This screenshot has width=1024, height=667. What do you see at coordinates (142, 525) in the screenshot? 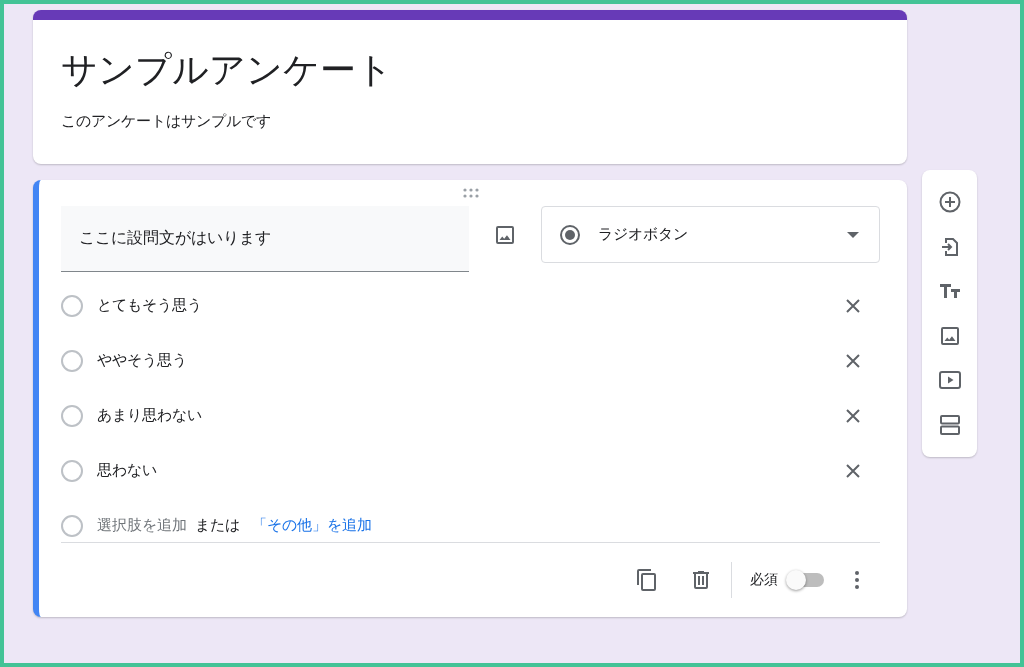
I see `add-option-link: 選択肢を追加` at bounding box center [142, 525].